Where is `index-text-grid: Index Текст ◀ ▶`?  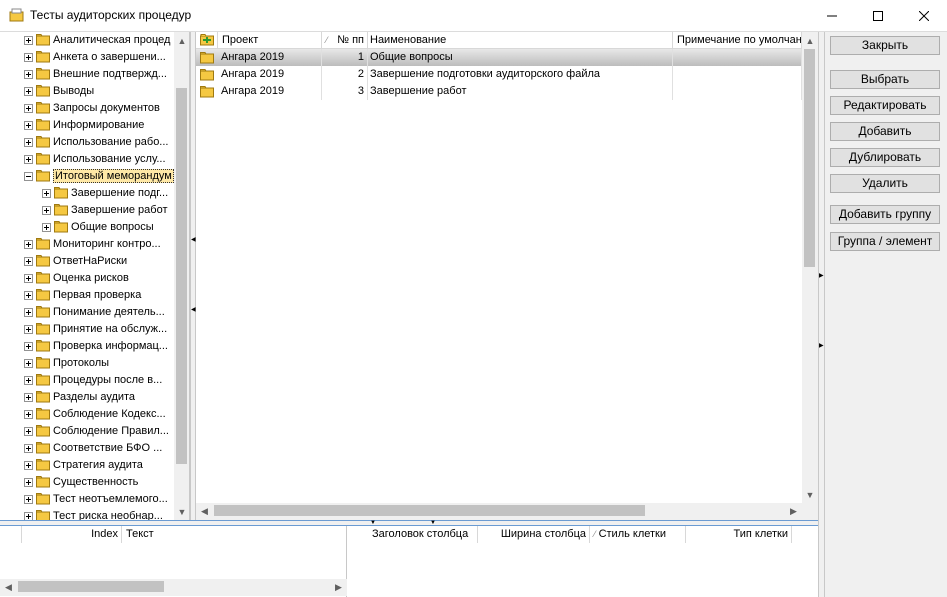
index-text-grid: Index Текст ◀ ▶ is located at coordinates (173, 561).